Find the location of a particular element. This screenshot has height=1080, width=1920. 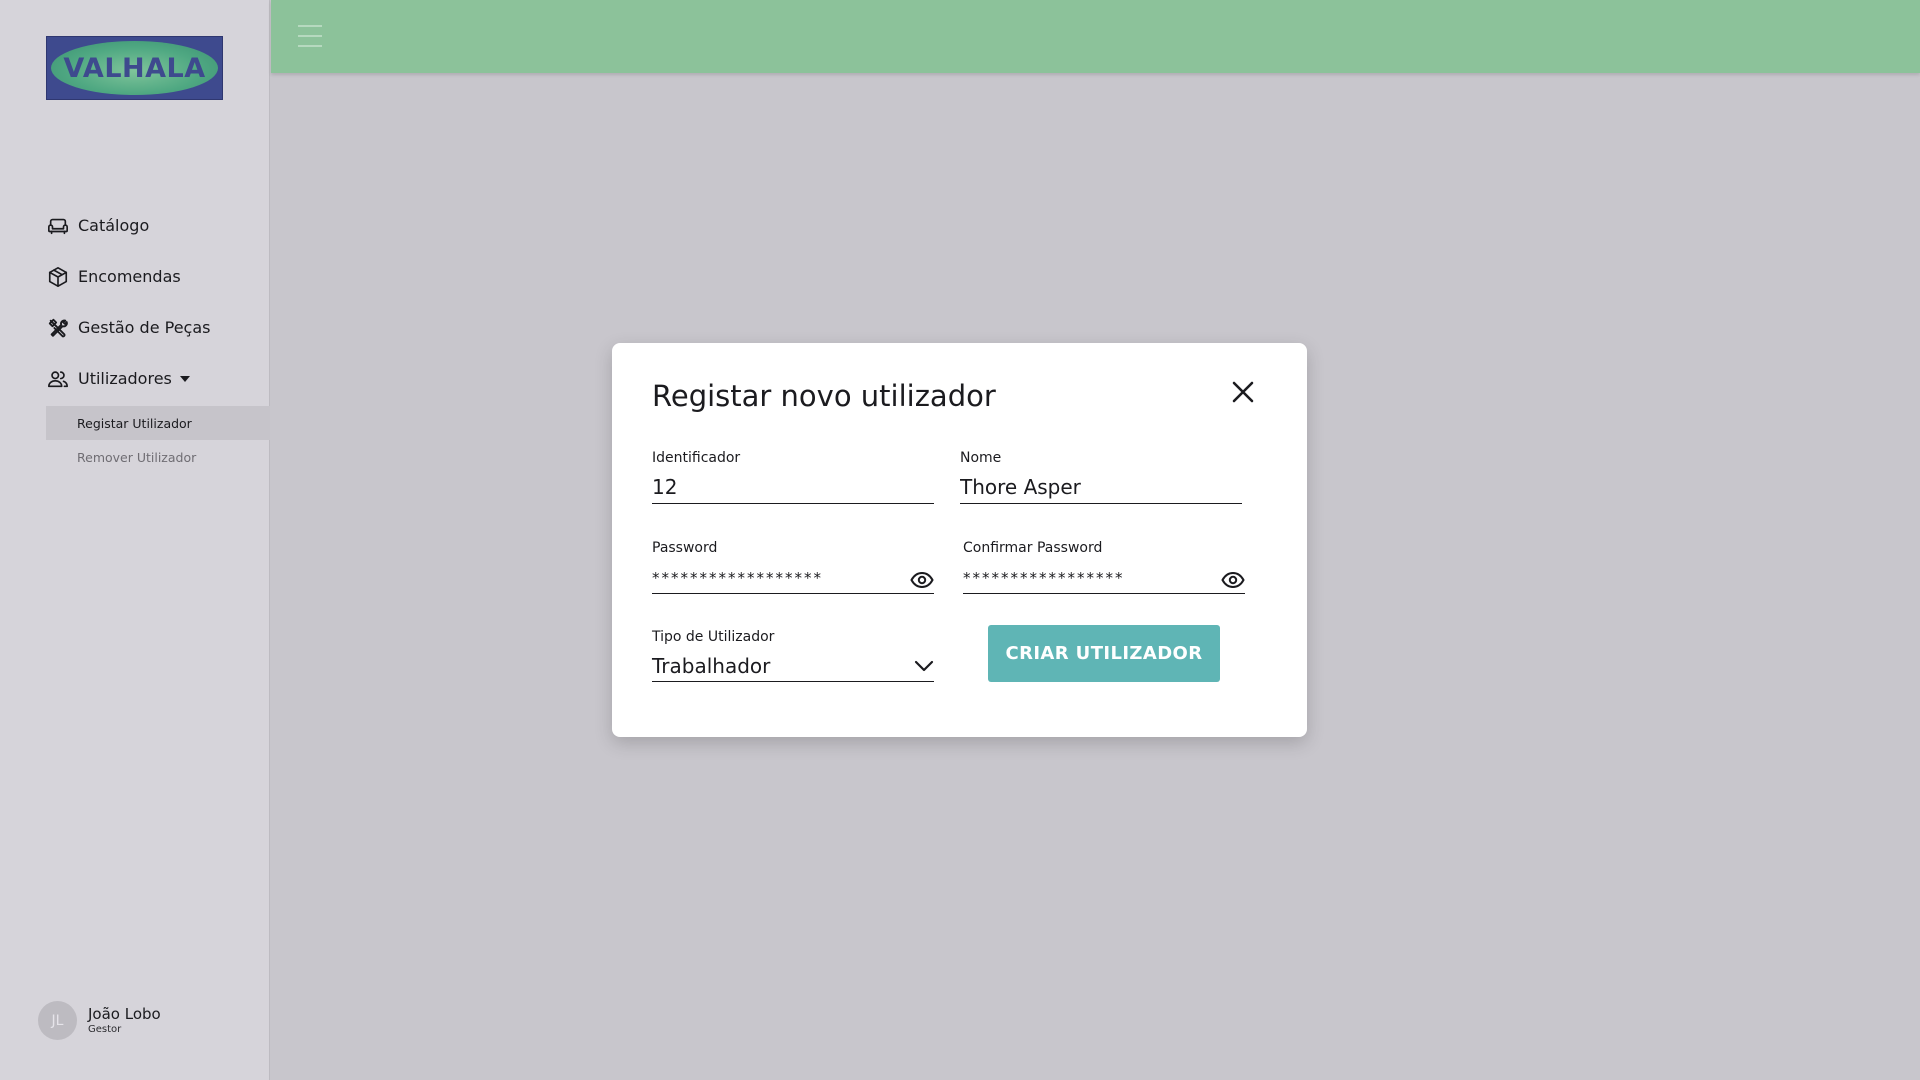

user-info: João Lobo Gestor is located at coordinates (124, 1020).